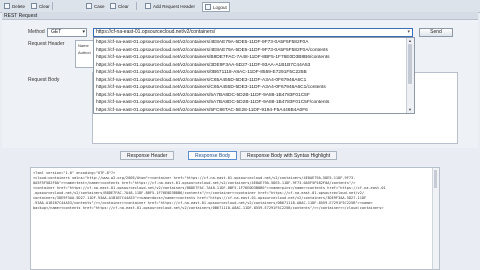 Image resolution: width=480 pixels, height=270 pixels. What do you see at coordinates (113, 6) in the screenshot?
I see `broom-icon` at bounding box center [113, 6].